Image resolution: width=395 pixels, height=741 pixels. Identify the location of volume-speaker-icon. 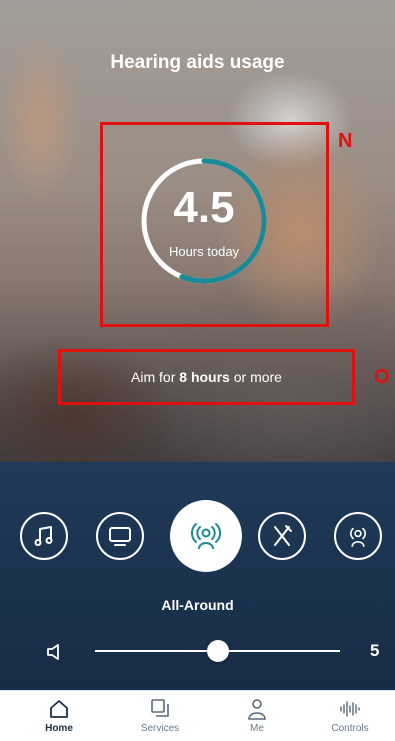
(53, 652).